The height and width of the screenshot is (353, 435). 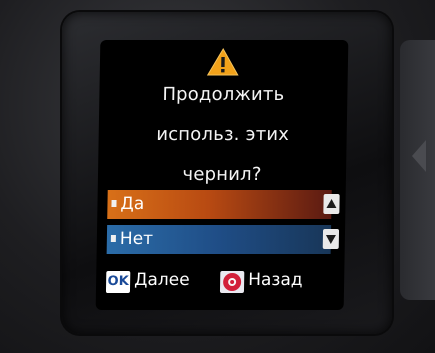 I want to click on footer-bar: OK Далее Назад, so click(x=224, y=282).